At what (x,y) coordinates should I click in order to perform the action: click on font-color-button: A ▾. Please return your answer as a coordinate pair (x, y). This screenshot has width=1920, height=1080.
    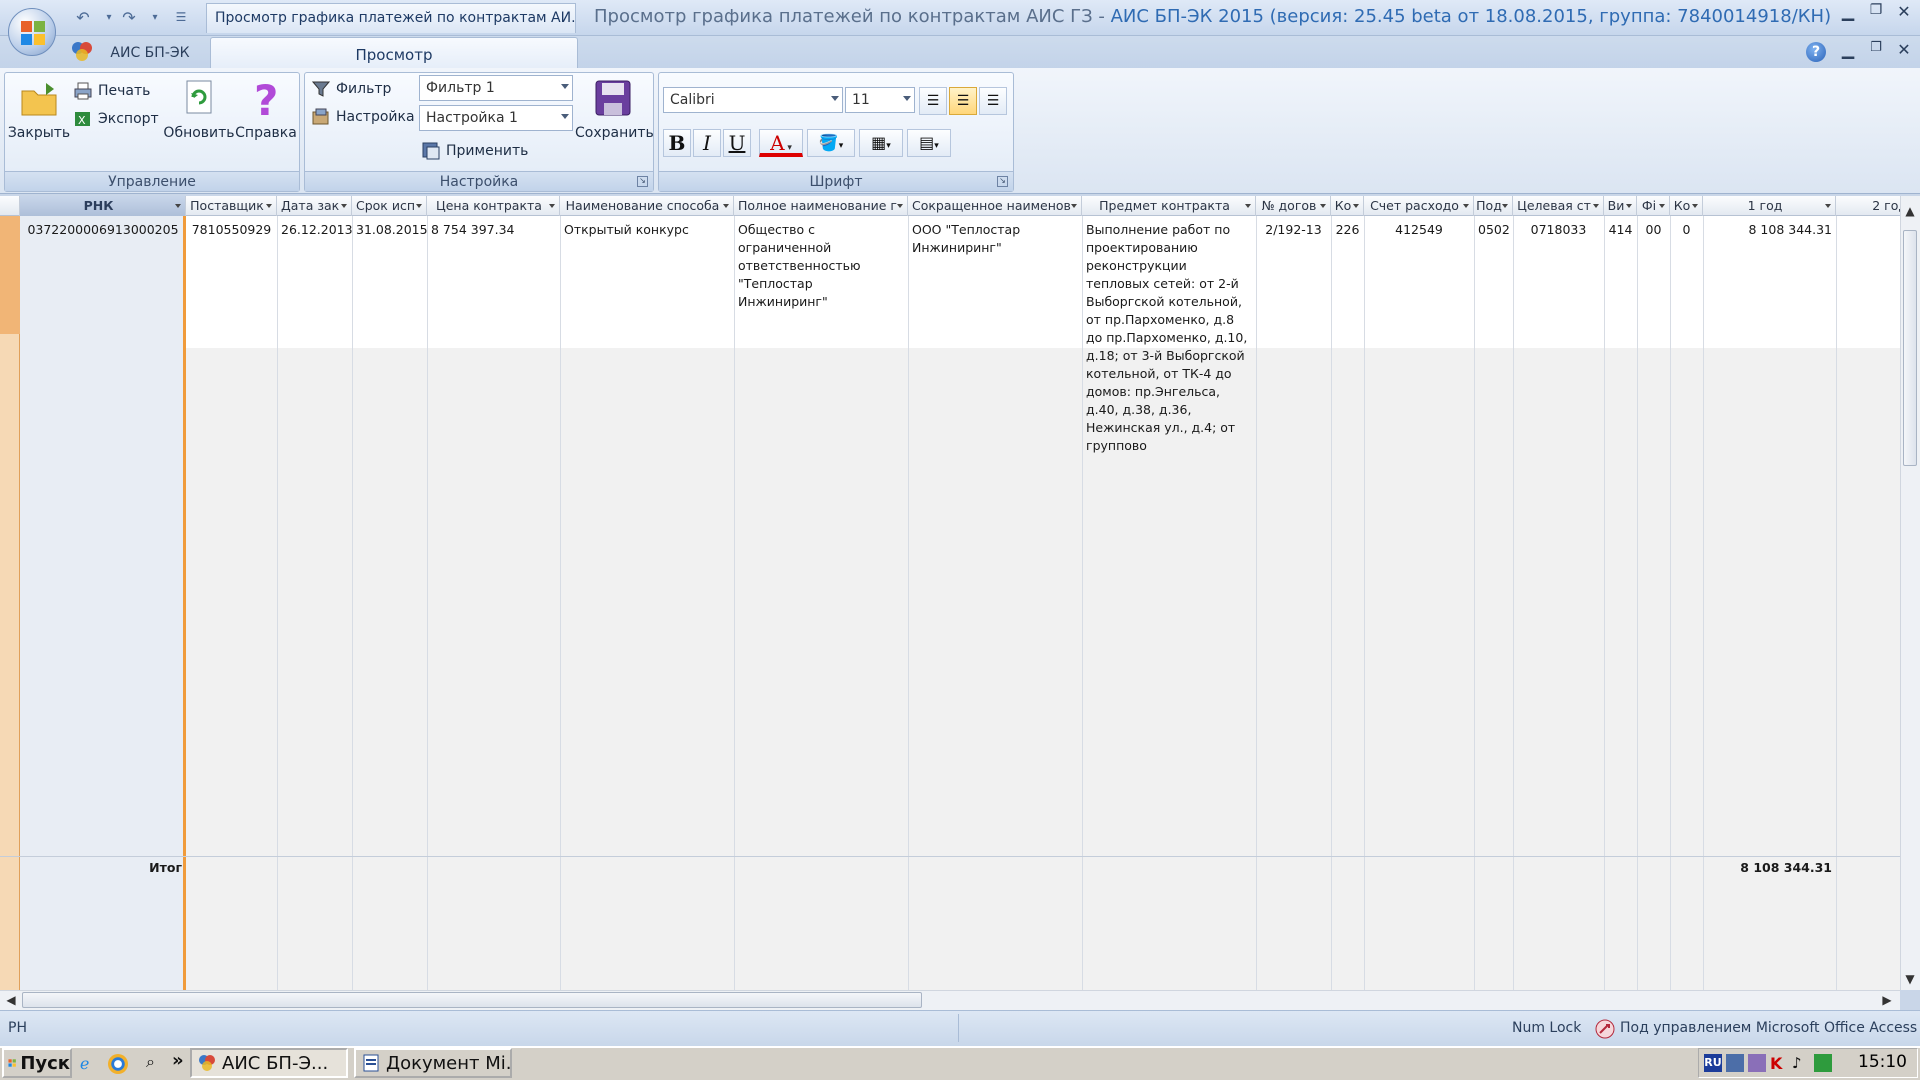
    Looking at the image, I should click on (781, 143).